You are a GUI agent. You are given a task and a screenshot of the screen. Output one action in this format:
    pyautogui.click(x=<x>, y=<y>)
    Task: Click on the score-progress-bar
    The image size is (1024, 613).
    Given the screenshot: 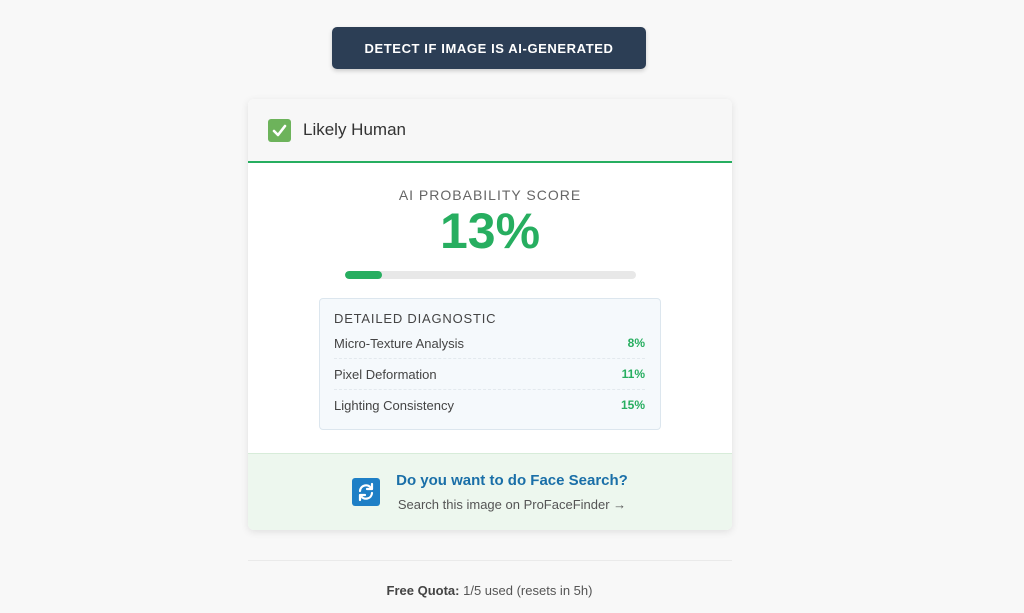 What is the action you would take?
    pyautogui.click(x=490, y=275)
    